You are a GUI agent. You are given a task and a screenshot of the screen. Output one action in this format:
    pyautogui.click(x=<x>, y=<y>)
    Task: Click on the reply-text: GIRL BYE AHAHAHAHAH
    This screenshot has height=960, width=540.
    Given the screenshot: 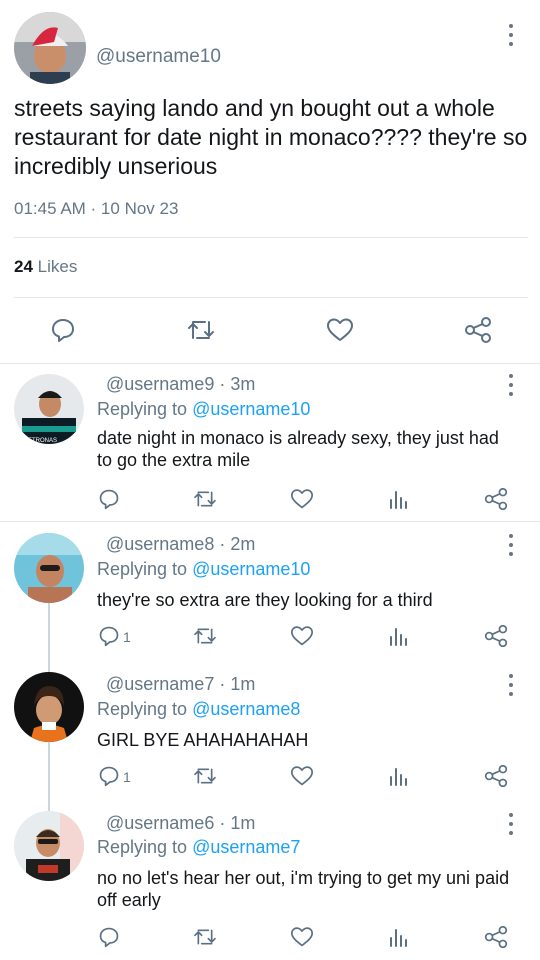 What is the action you would take?
    pyautogui.click(x=203, y=740)
    